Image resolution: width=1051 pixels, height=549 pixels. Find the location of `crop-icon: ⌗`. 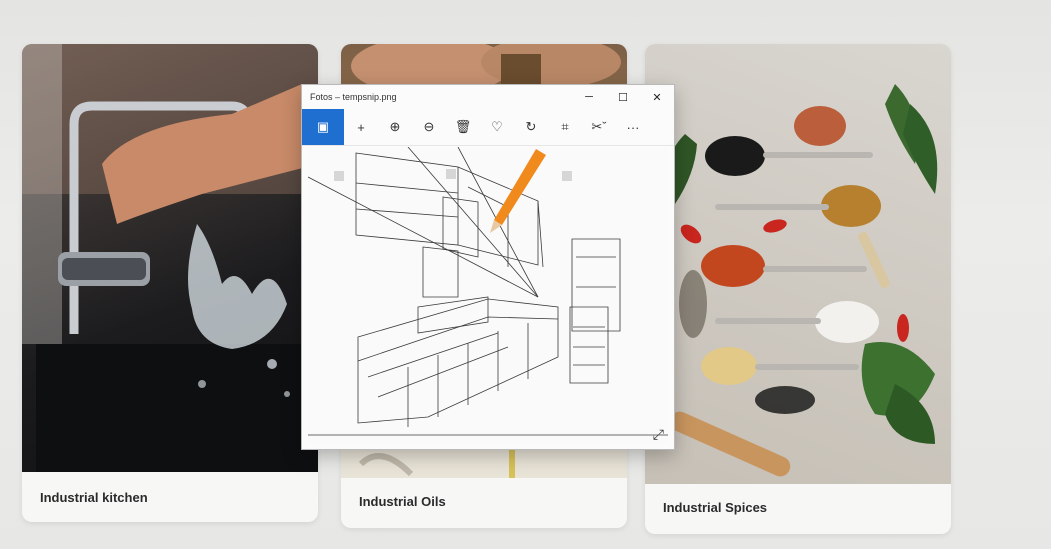

crop-icon: ⌗ is located at coordinates (565, 126).